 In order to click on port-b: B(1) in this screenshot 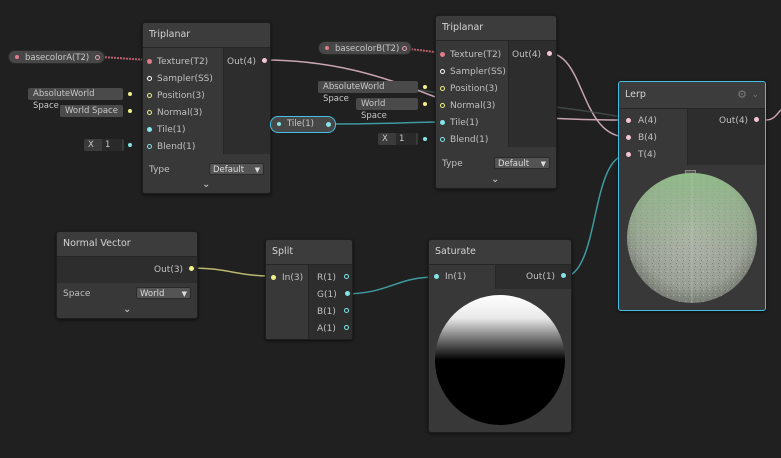, I will do `click(333, 312)`.